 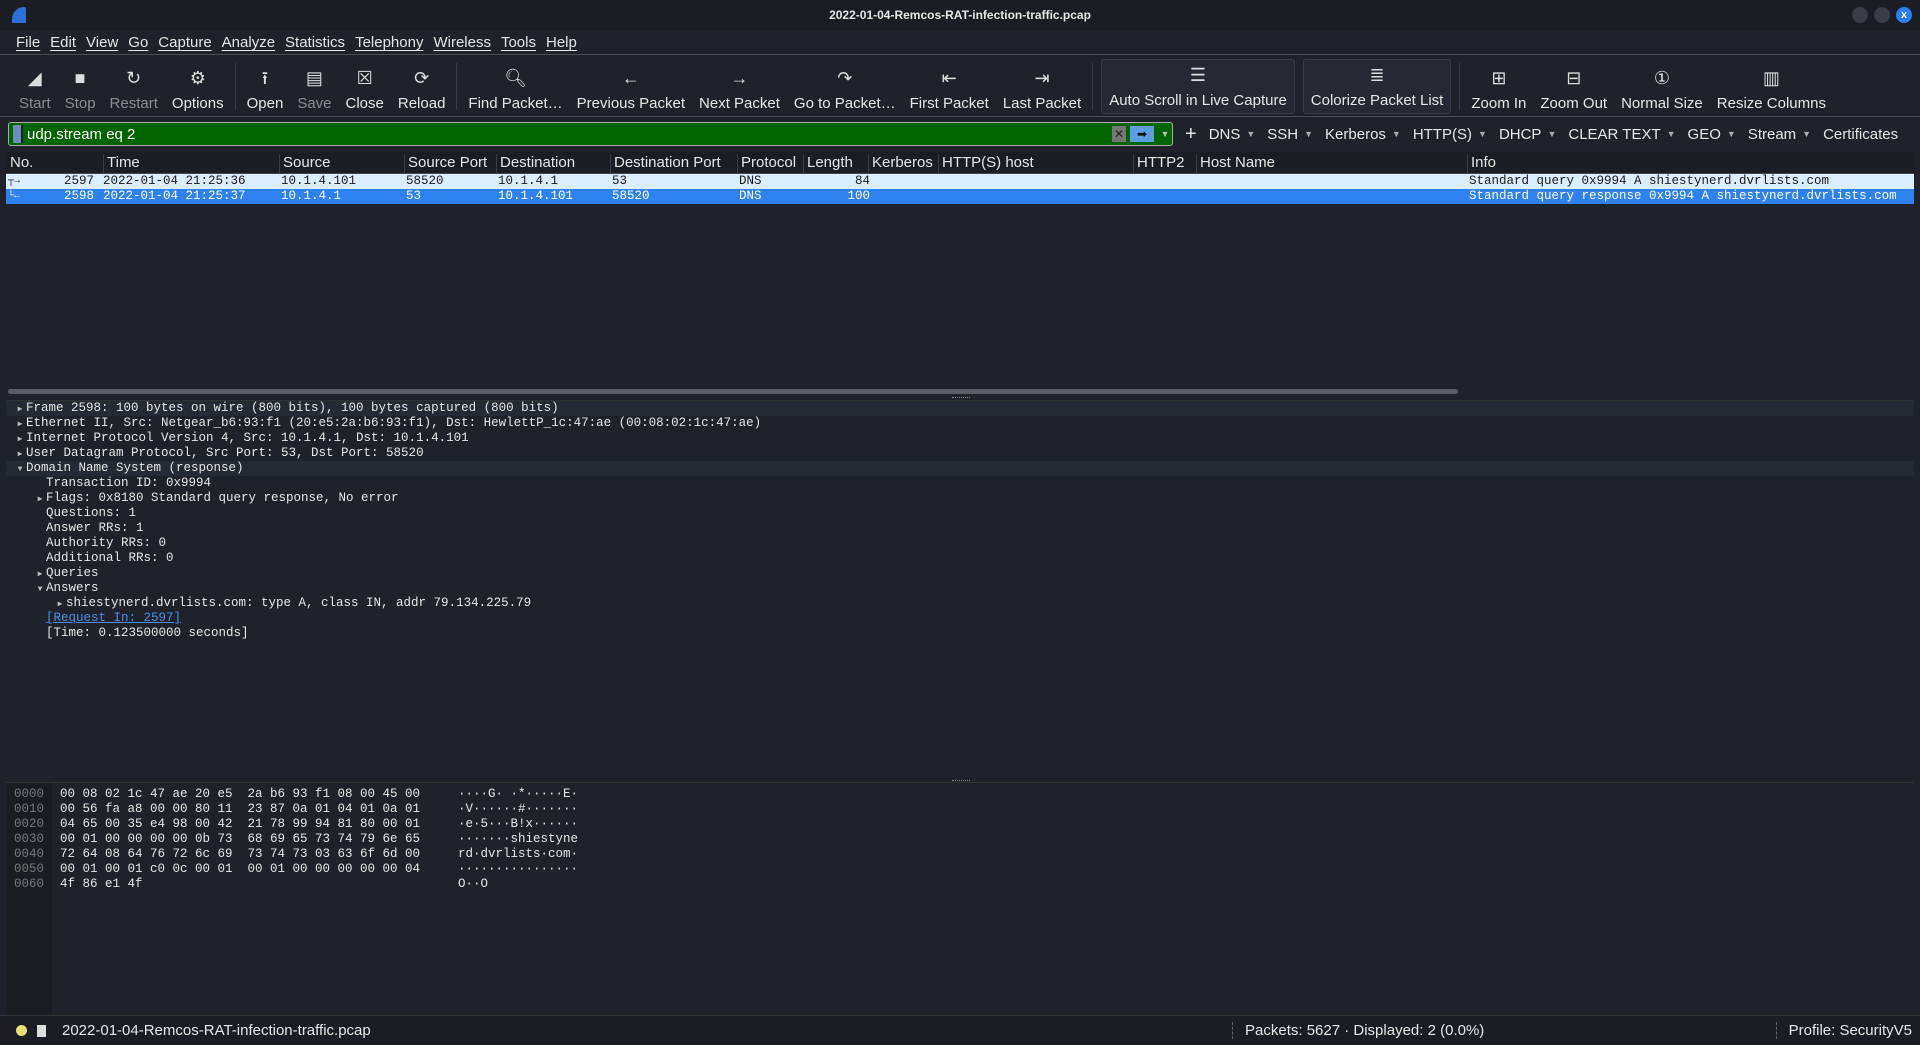 I want to click on detail-tree-item: Answer RRs: 1, so click(x=960, y=528).